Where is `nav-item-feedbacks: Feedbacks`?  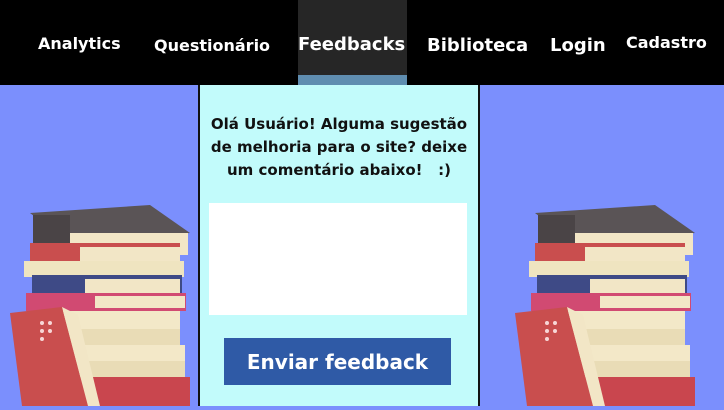
nav-item-feedbacks: Feedbacks is located at coordinates (351, 44).